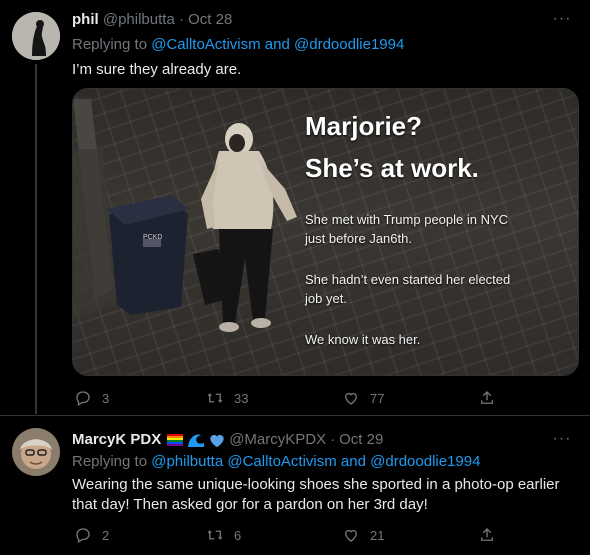 Image resolution: width=590 pixels, height=555 pixels. I want to click on like-button: 21, so click(363, 535).